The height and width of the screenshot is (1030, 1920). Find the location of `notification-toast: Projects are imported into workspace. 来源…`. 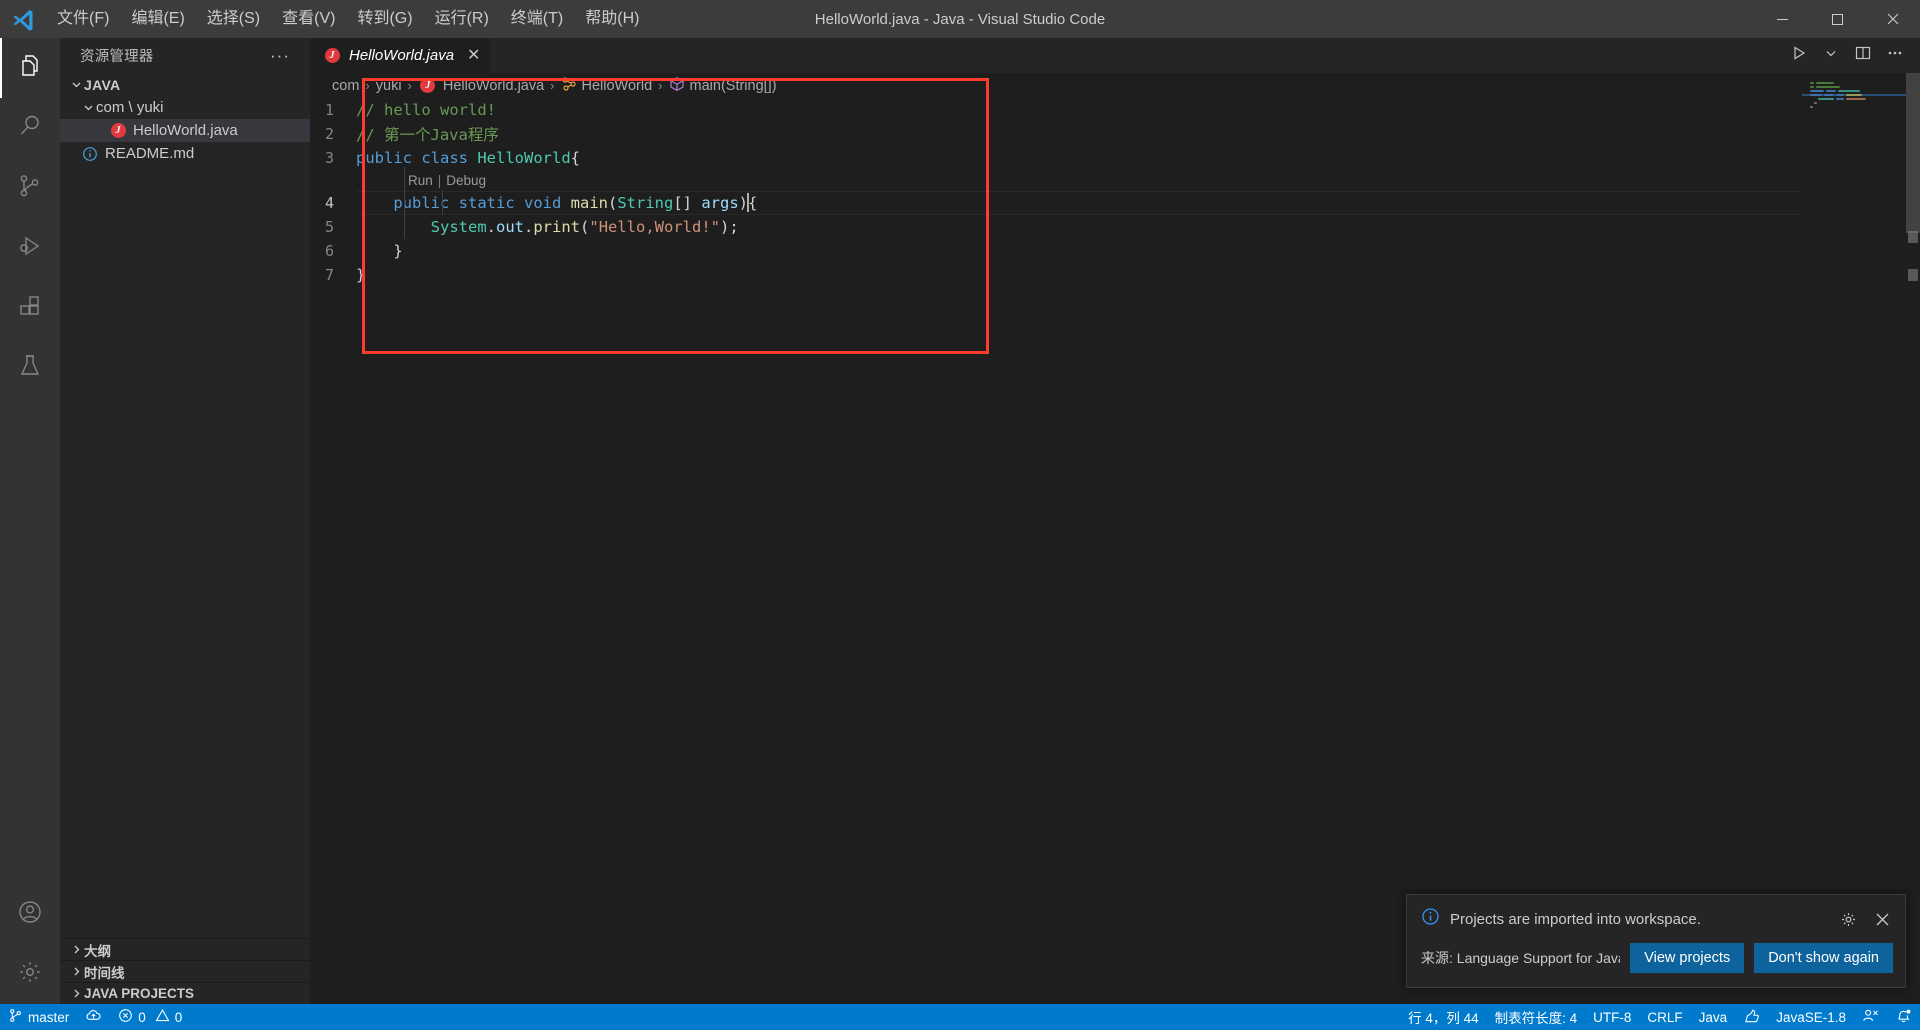

notification-toast: Projects are imported into workspace. 来源… is located at coordinates (1656, 941).